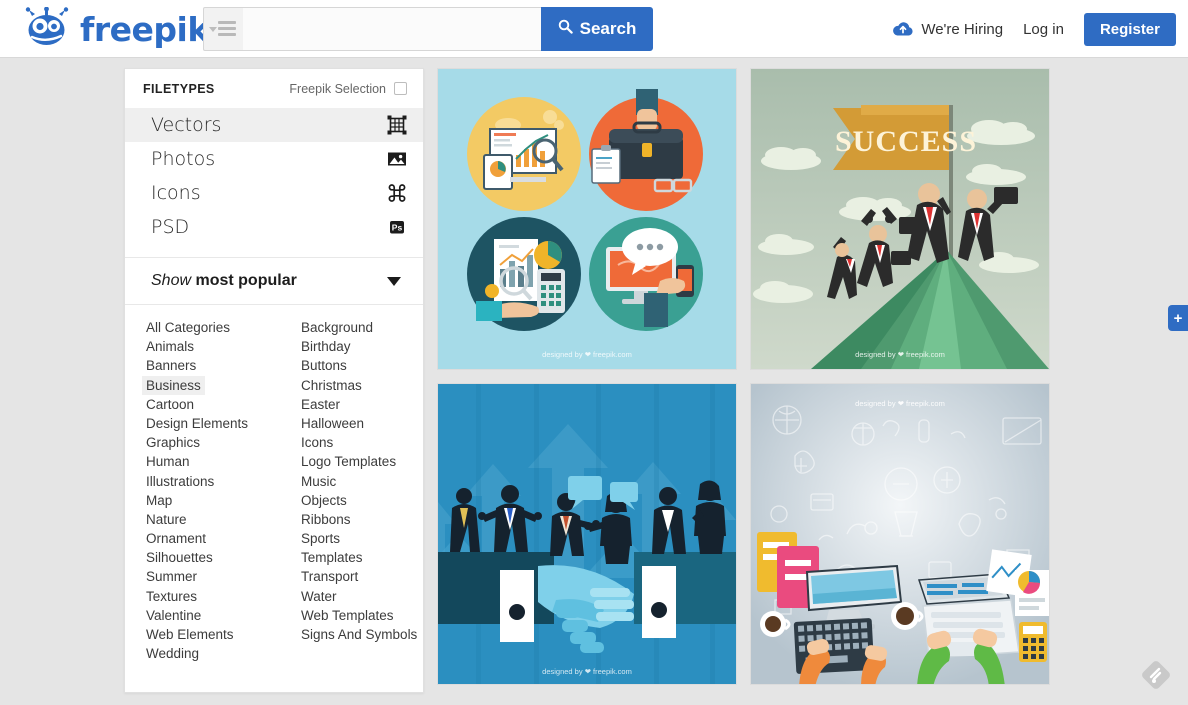 Image resolution: width=1188 pixels, height=705 pixels. What do you see at coordinates (900, 219) in the screenshot?
I see `success-mountain-flag-thumbnail: SUCCESS designed by ❤ freepik.com` at bounding box center [900, 219].